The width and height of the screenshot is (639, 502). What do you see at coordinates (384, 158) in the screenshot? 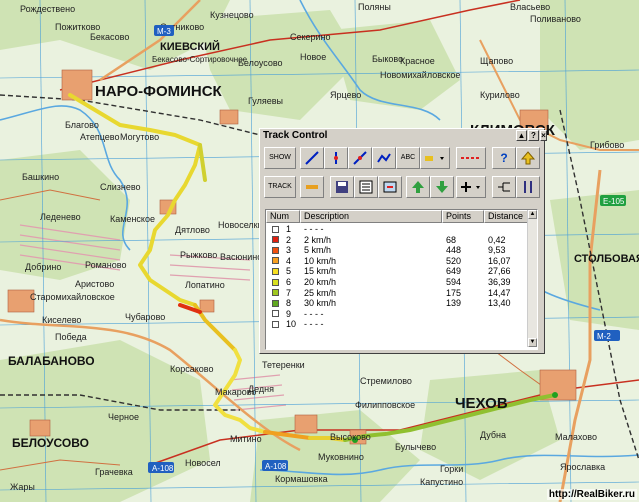
I see `edit-track-button` at bounding box center [384, 158].